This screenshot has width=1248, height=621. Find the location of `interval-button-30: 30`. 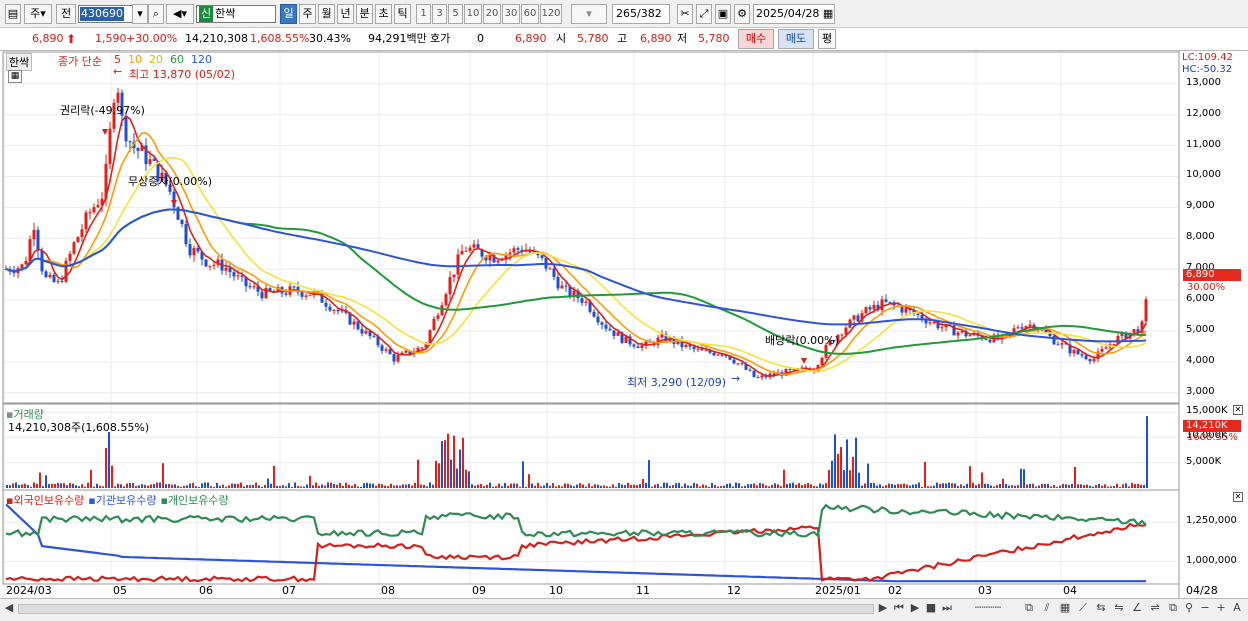

interval-button-30: 30 is located at coordinates (511, 14).